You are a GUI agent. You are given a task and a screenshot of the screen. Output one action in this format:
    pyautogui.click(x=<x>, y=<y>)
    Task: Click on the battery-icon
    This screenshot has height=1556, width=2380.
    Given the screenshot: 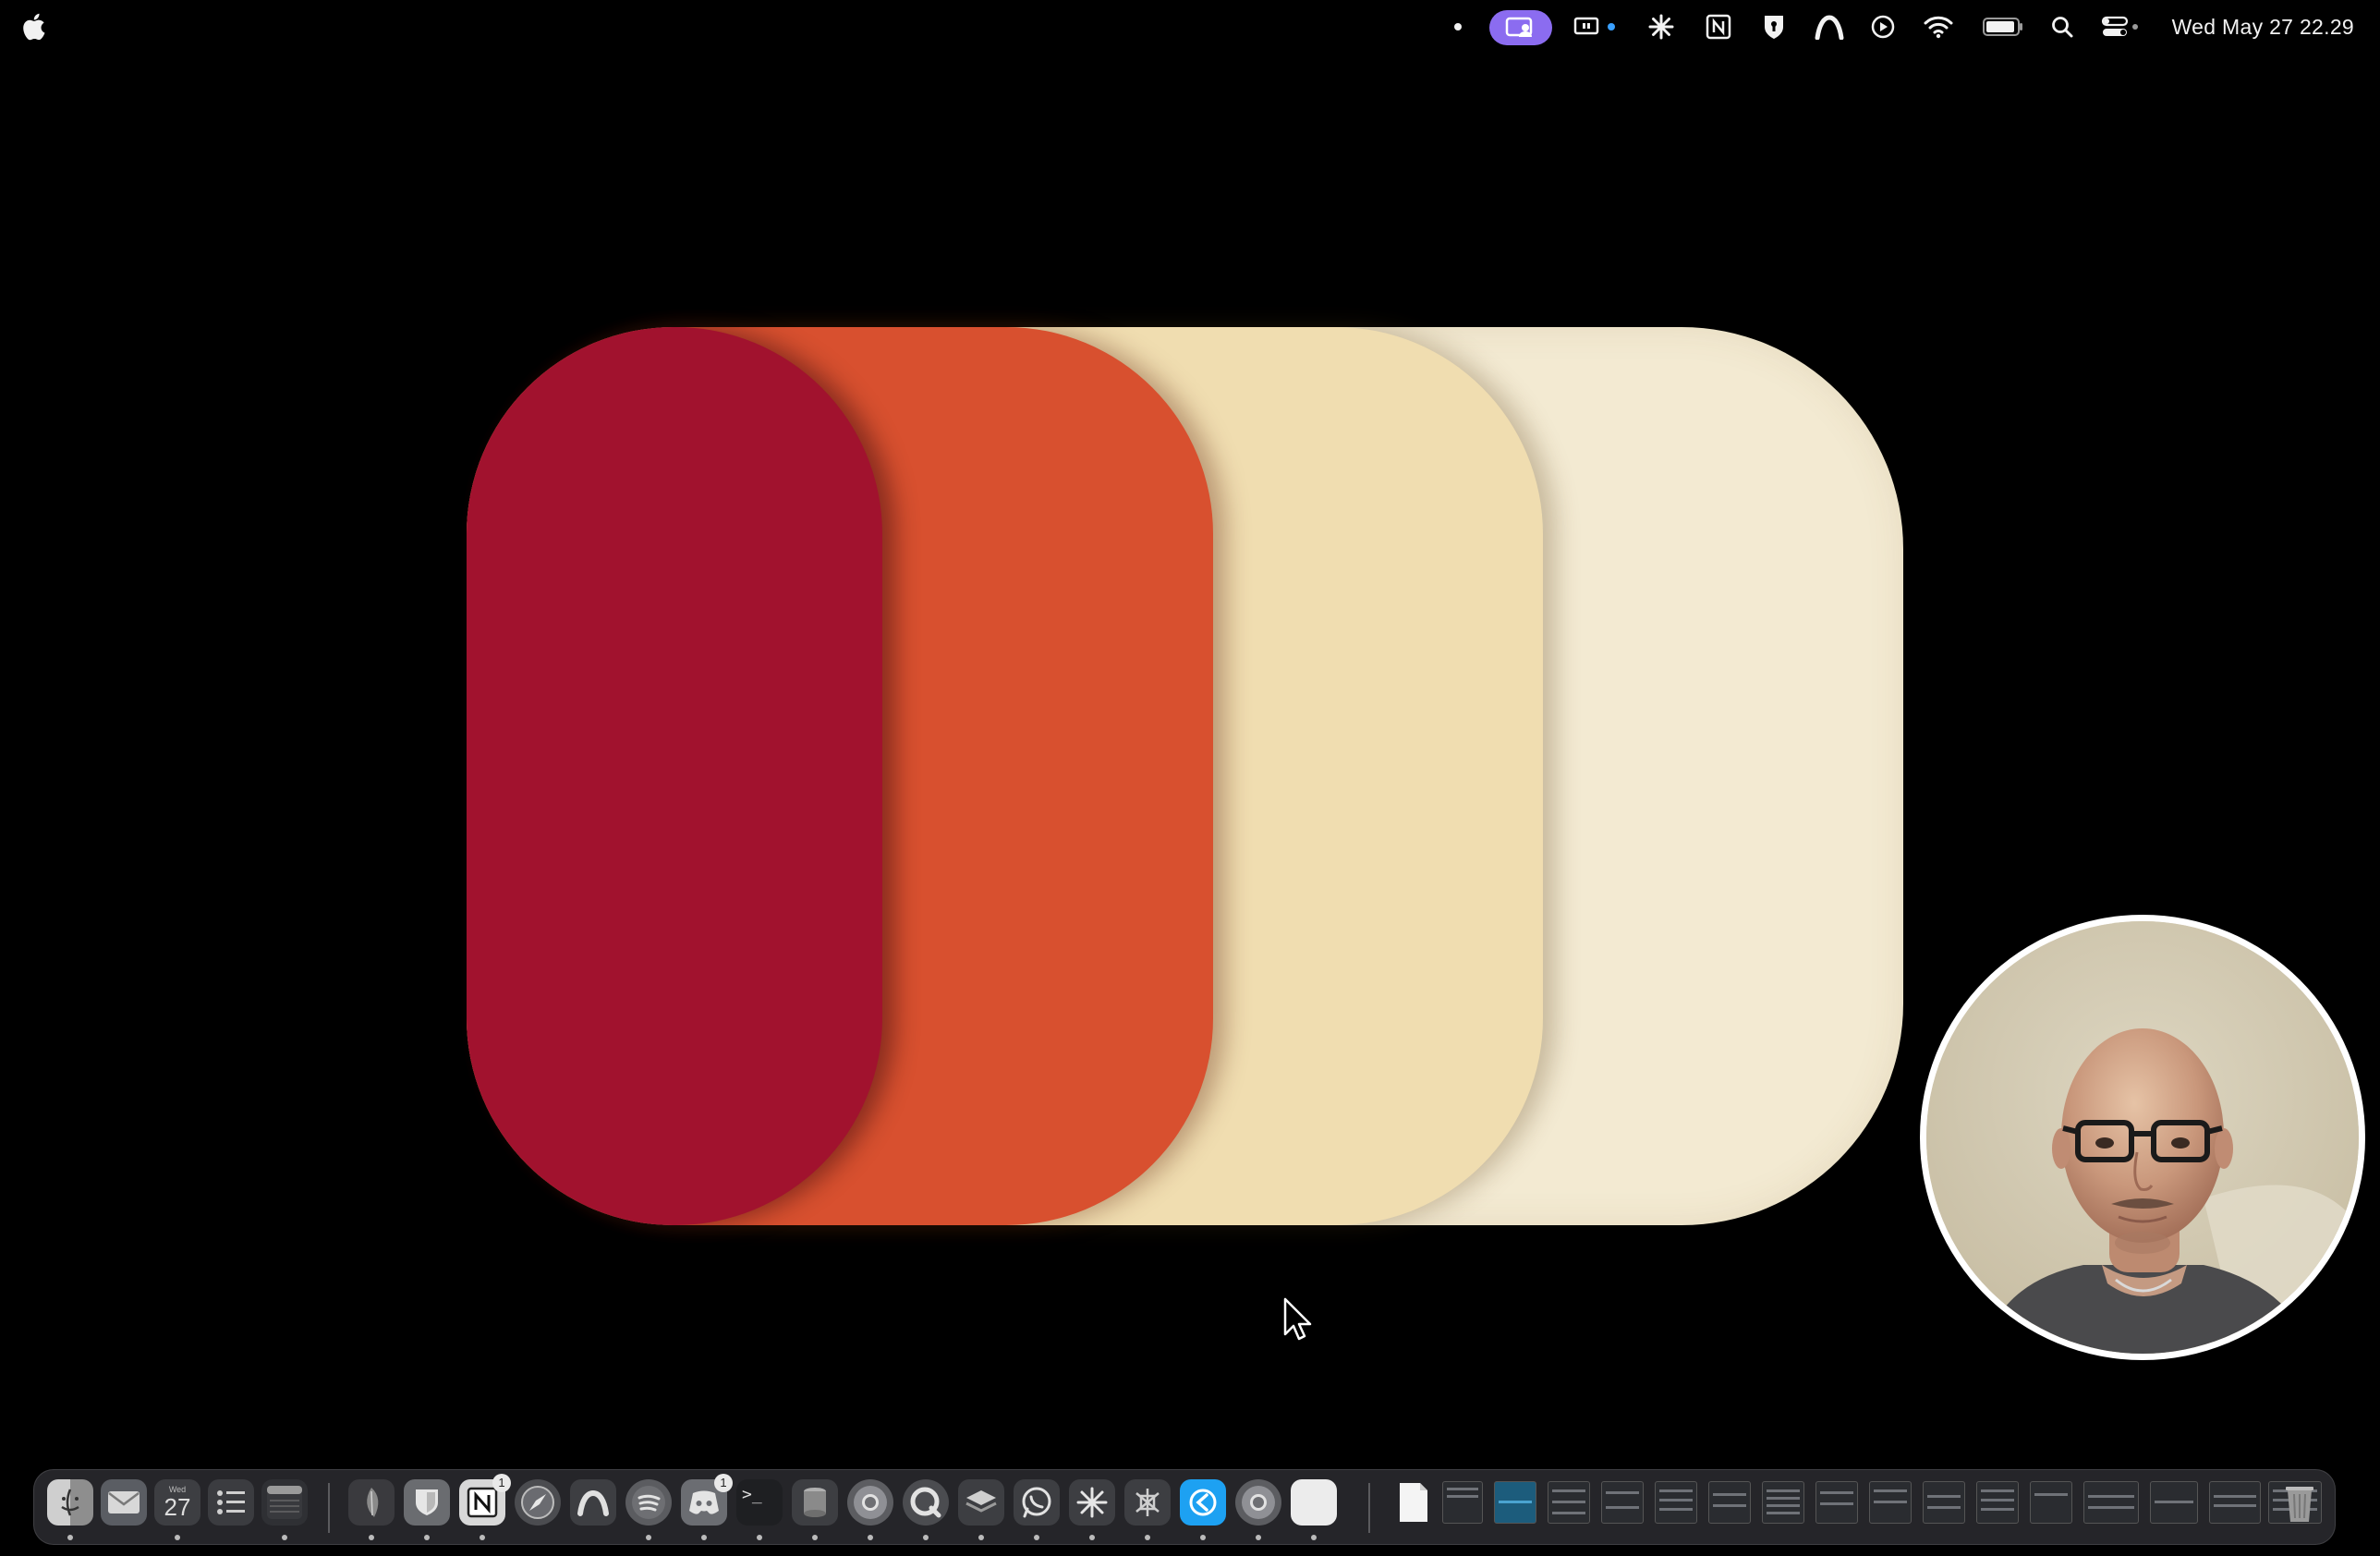 What is the action you would take?
    pyautogui.click(x=2003, y=26)
    